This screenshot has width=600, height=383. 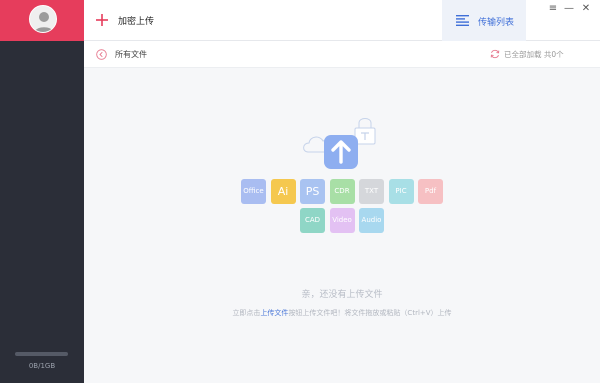 I want to click on file-type-tile-ps: PS, so click(x=312, y=191).